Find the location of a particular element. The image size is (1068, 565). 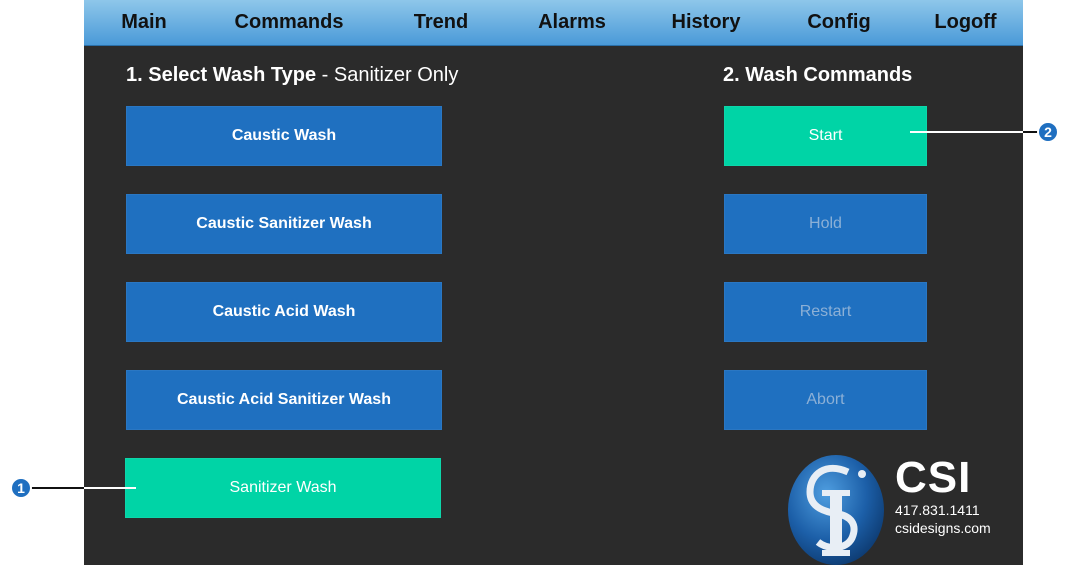

nav-logoff: Logoff is located at coordinates (965, 22).